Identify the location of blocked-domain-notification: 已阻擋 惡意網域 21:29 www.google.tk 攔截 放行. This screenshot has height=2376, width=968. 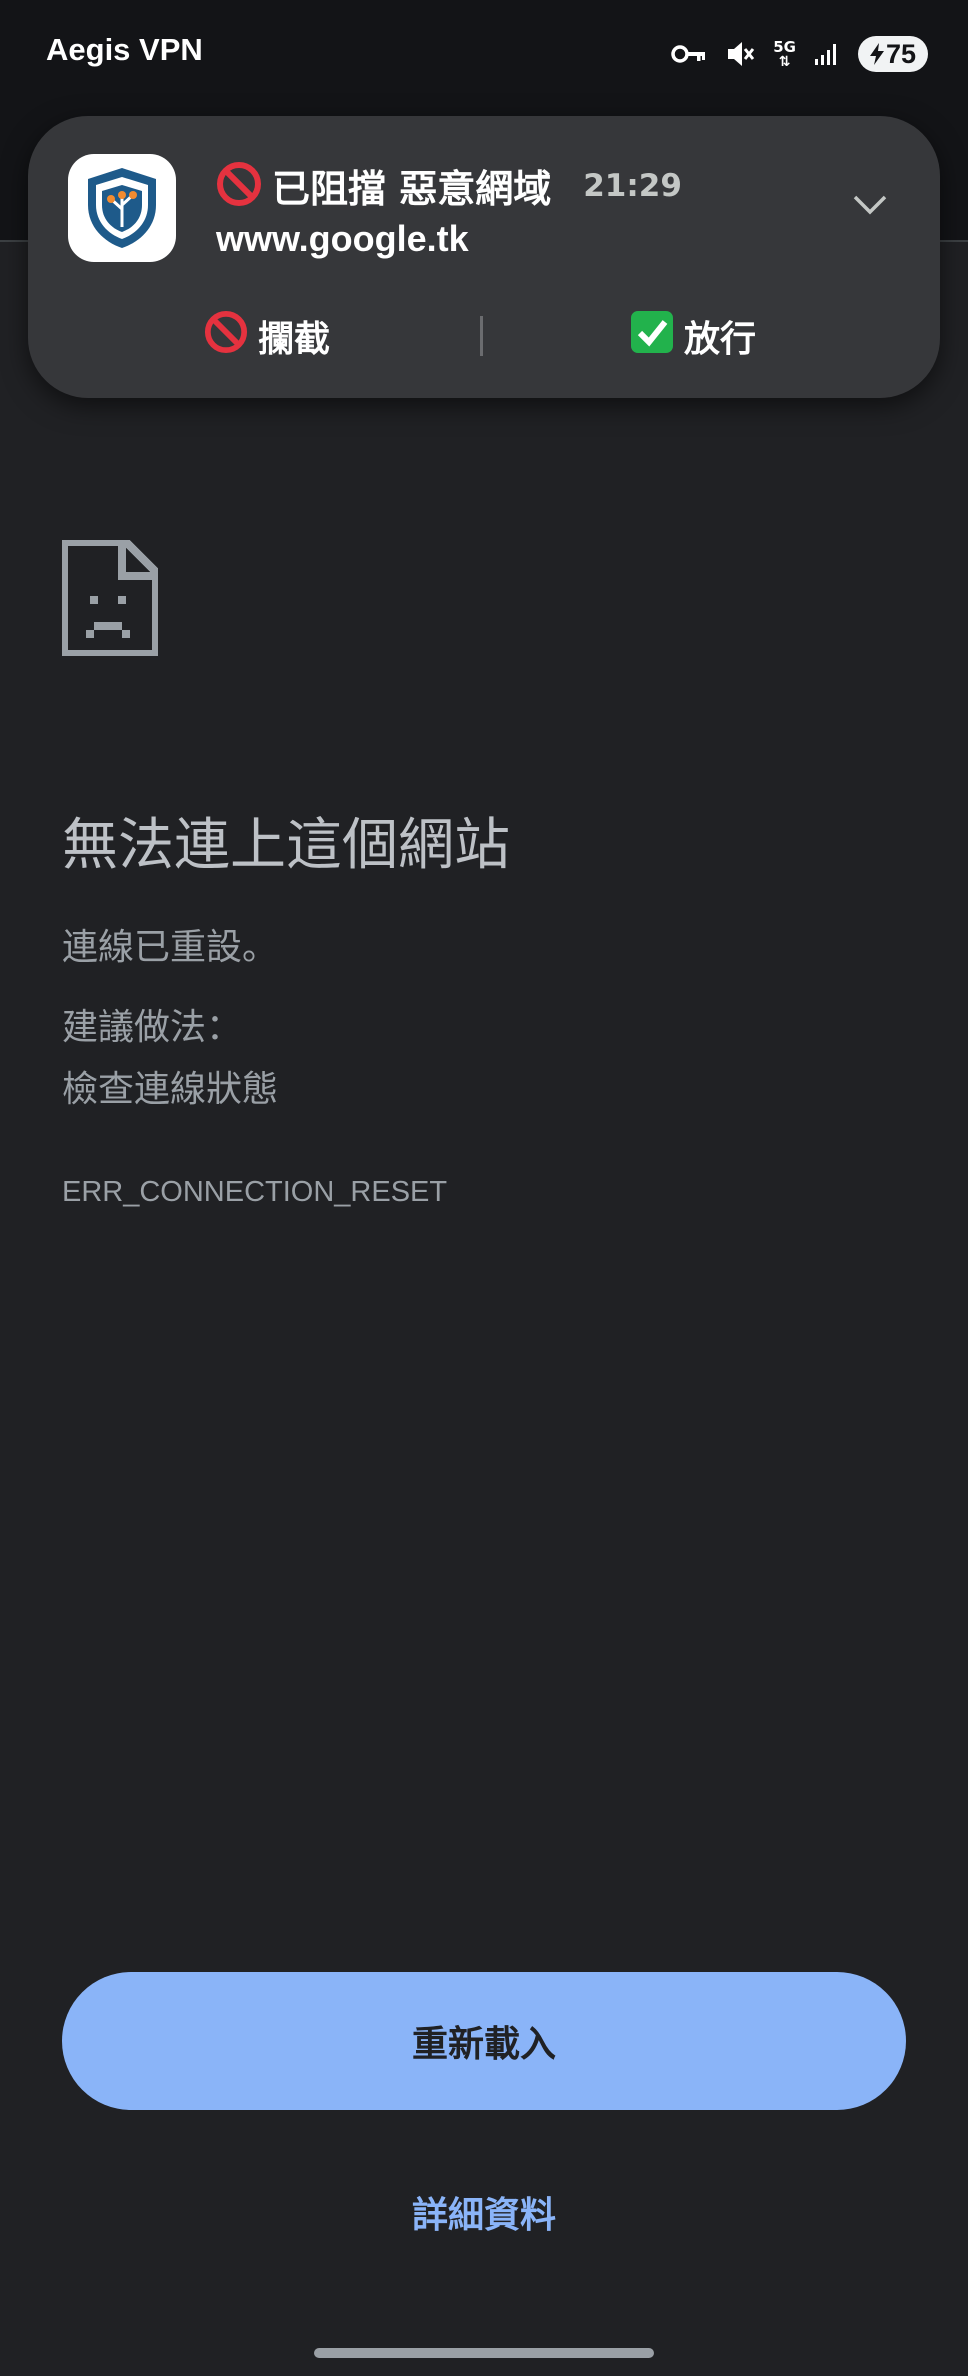
(484, 257).